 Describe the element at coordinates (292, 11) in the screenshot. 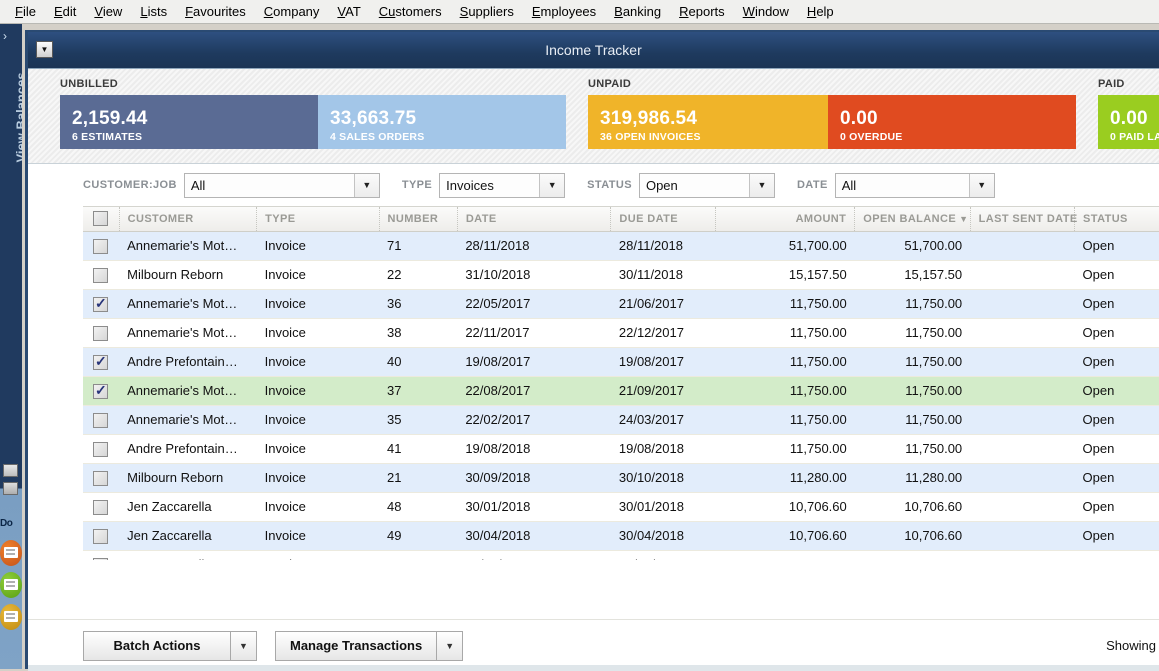

I see `menu-item-ompany: Company` at that location.